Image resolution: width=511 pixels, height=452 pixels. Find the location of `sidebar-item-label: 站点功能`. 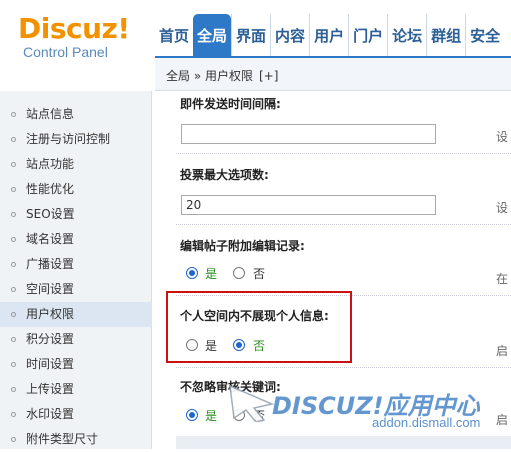

sidebar-item-label: 站点功能 is located at coordinates (50, 164).